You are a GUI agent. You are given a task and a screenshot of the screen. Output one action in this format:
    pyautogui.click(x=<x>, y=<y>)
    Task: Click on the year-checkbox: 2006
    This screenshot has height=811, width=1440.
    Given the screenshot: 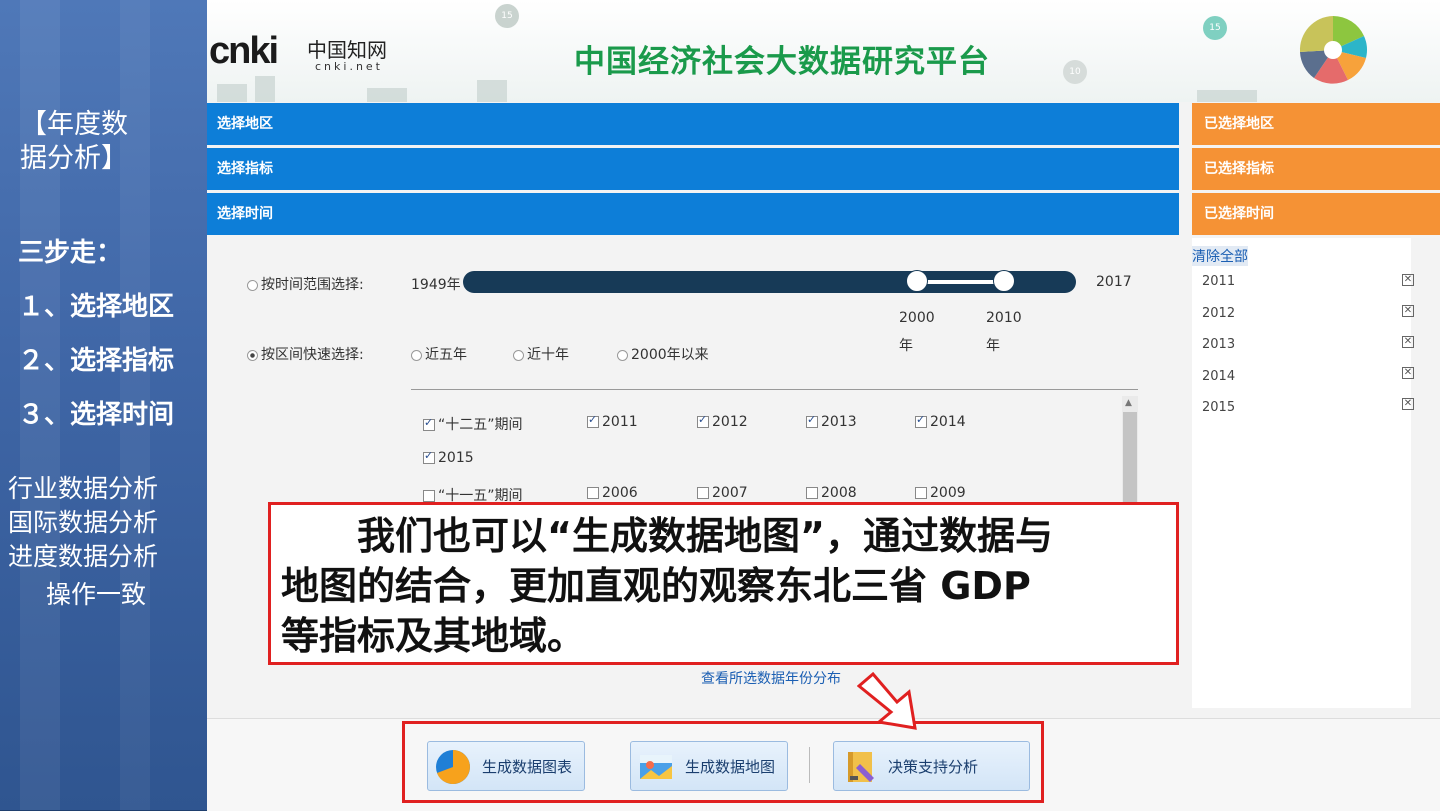 What is the action you would take?
    pyautogui.click(x=612, y=493)
    